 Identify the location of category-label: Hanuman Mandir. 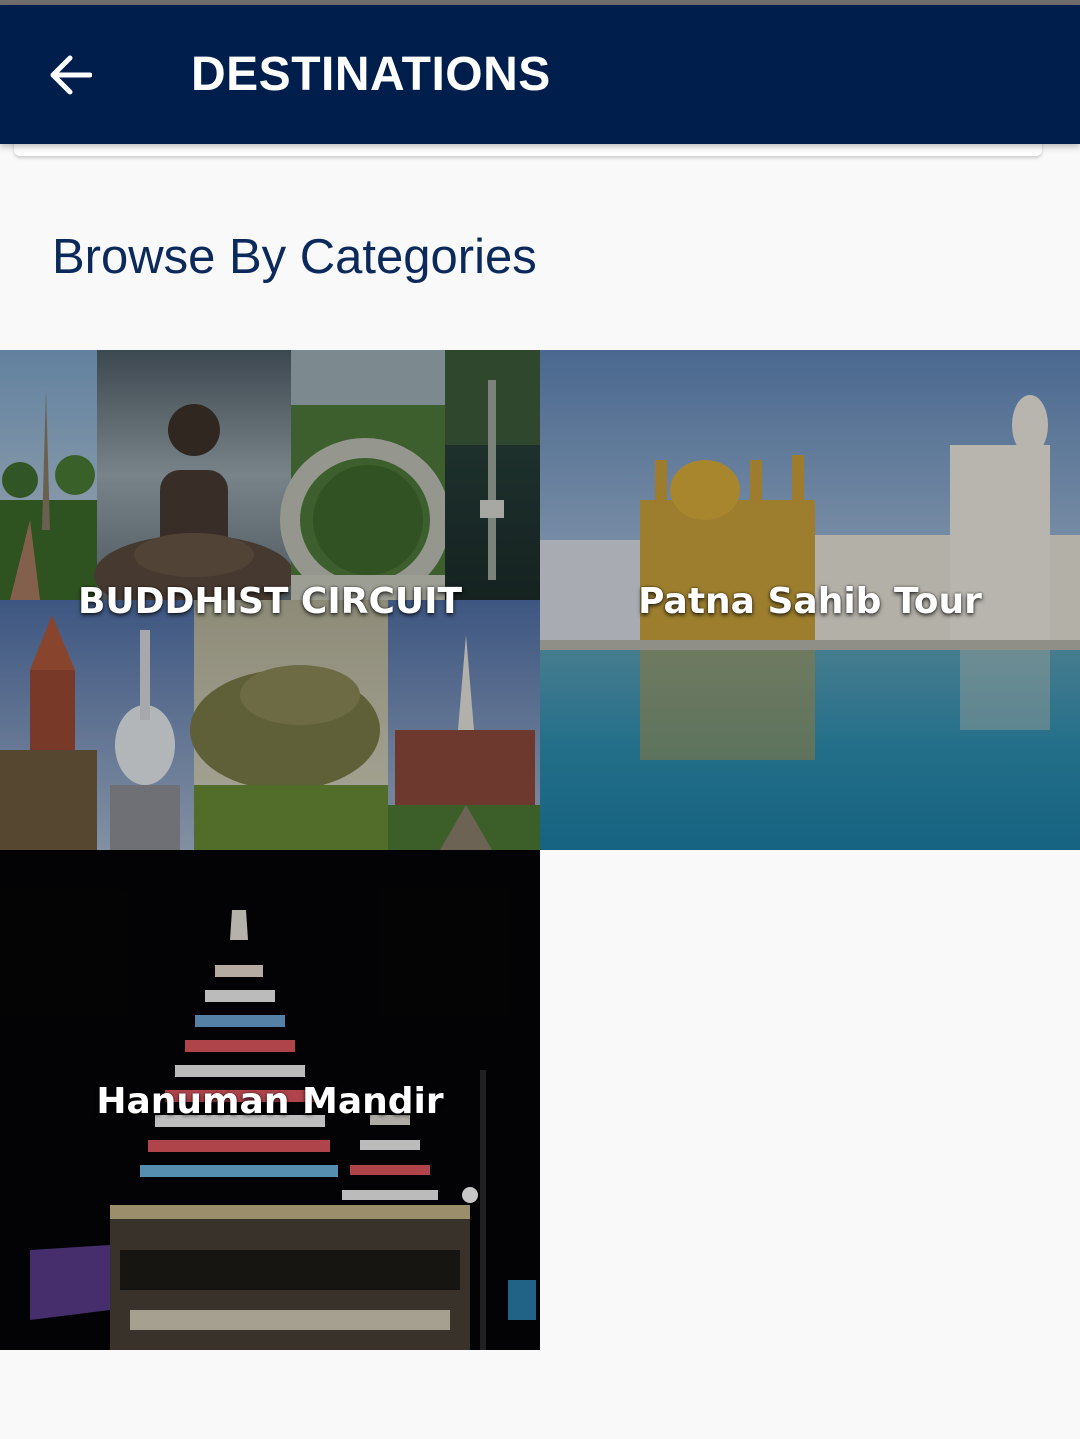
(270, 1101).